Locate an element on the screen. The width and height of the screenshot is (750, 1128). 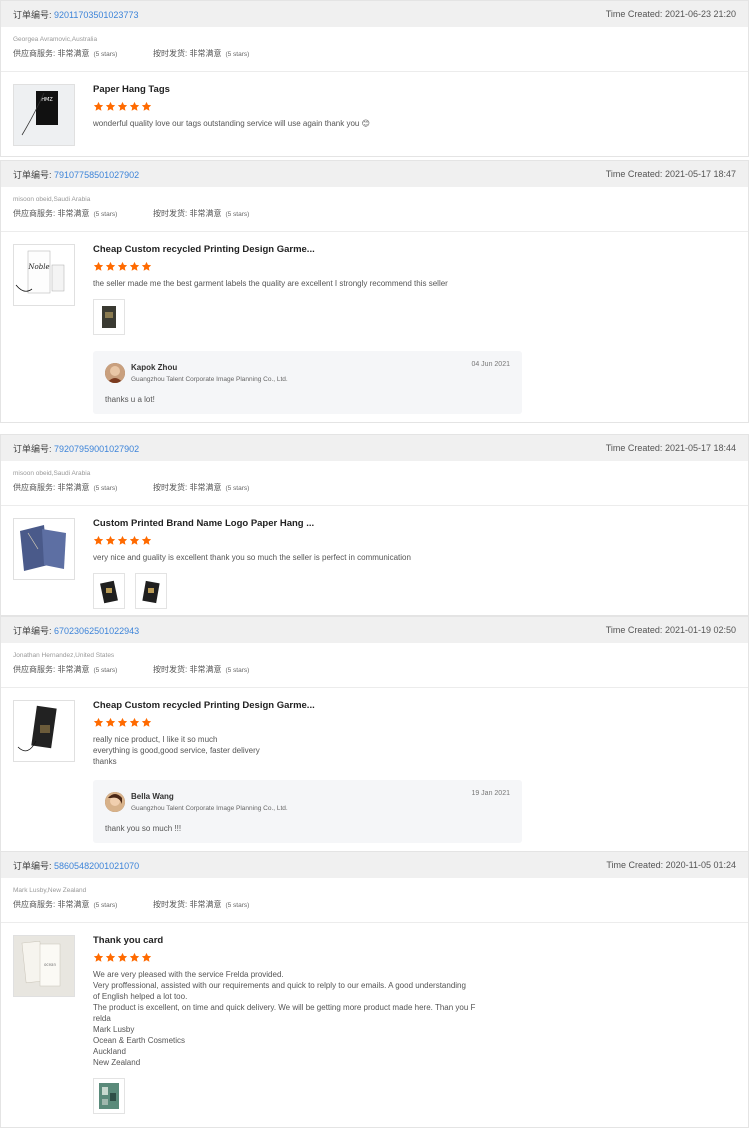
buyer-name: Jonathan Hernandez,United States is located at coordinates (64, 655).